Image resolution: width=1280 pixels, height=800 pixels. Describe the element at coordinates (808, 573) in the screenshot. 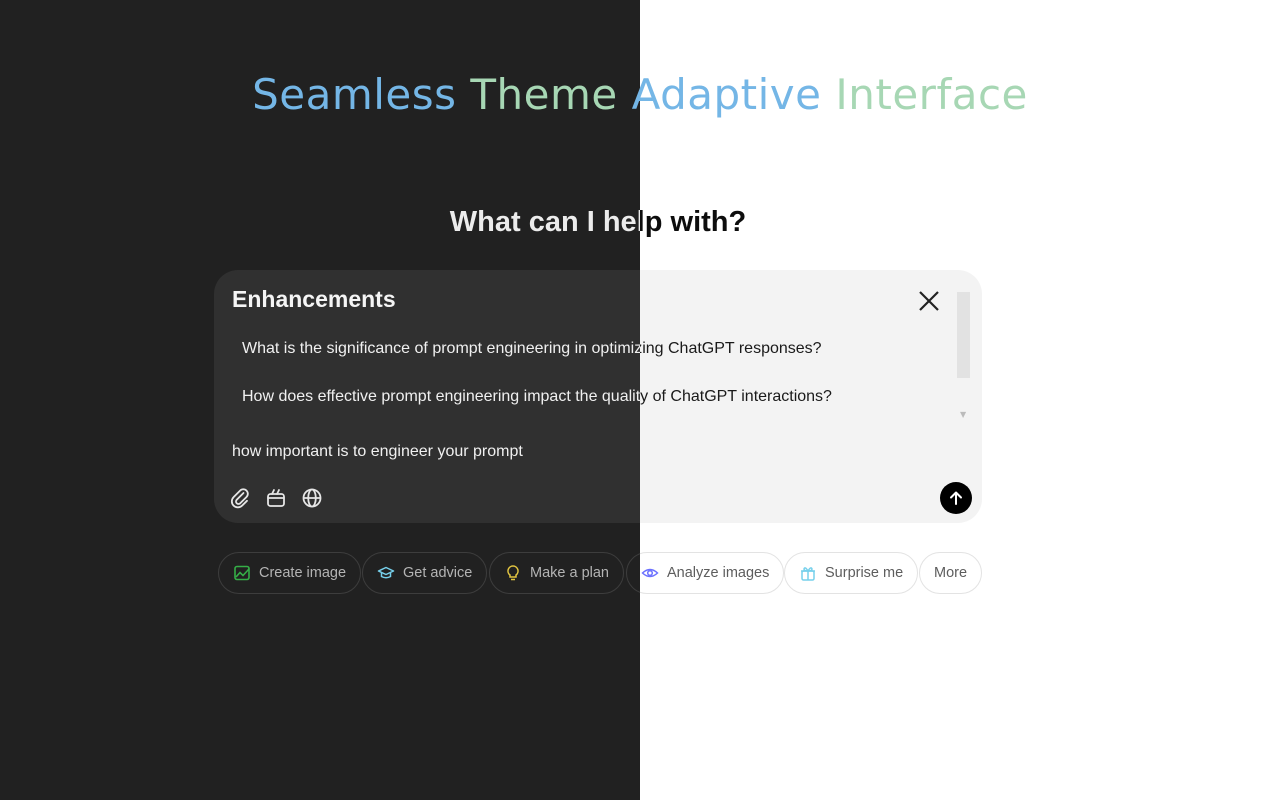

I see `gift-icon` at that location.